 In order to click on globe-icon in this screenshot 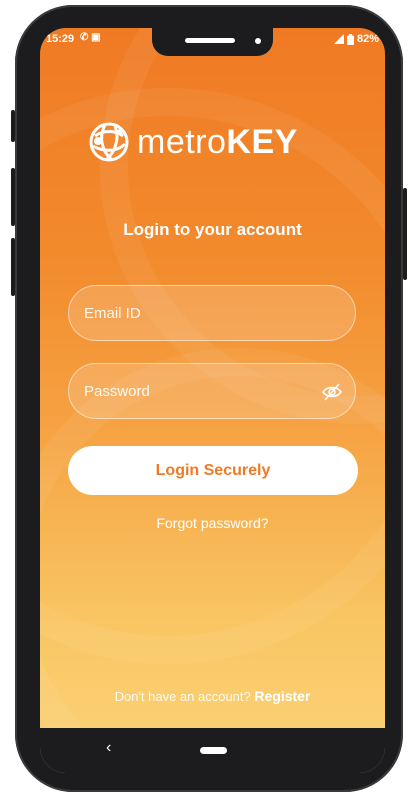, I will do `click(109, 142)`.